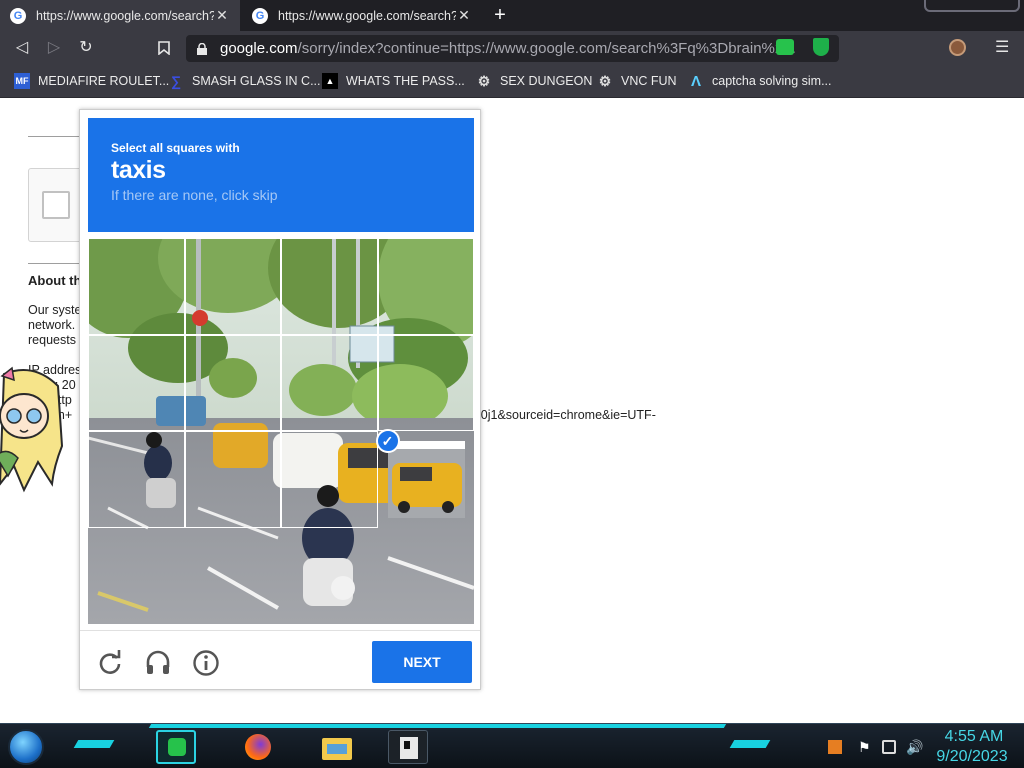  I want to click on grid-tile-12-selected: ✓, so click(425, 478).